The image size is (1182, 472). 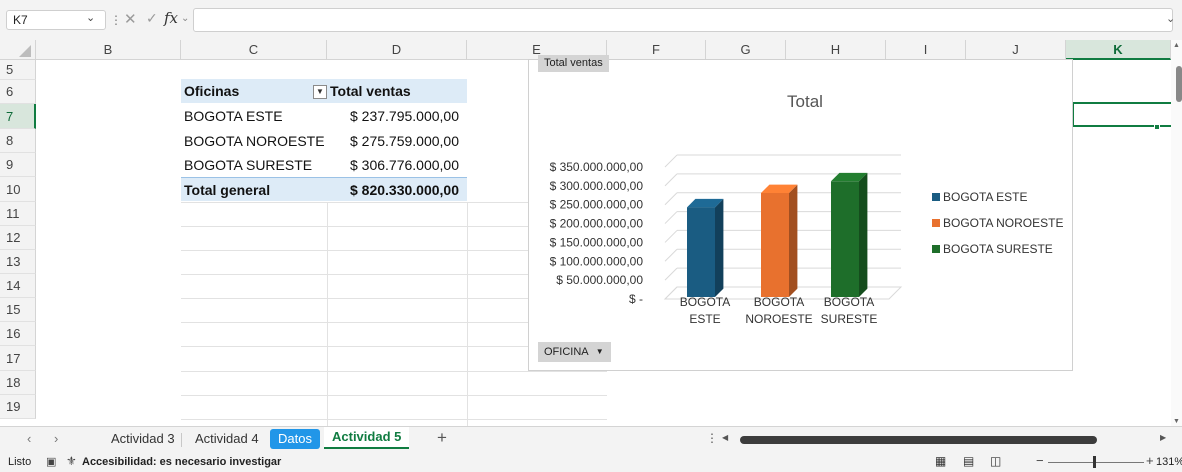 What do you see at coordinates (18, 407) in the screenshot?
I see `row-header-19: 19` at bounding box center [18, 407].